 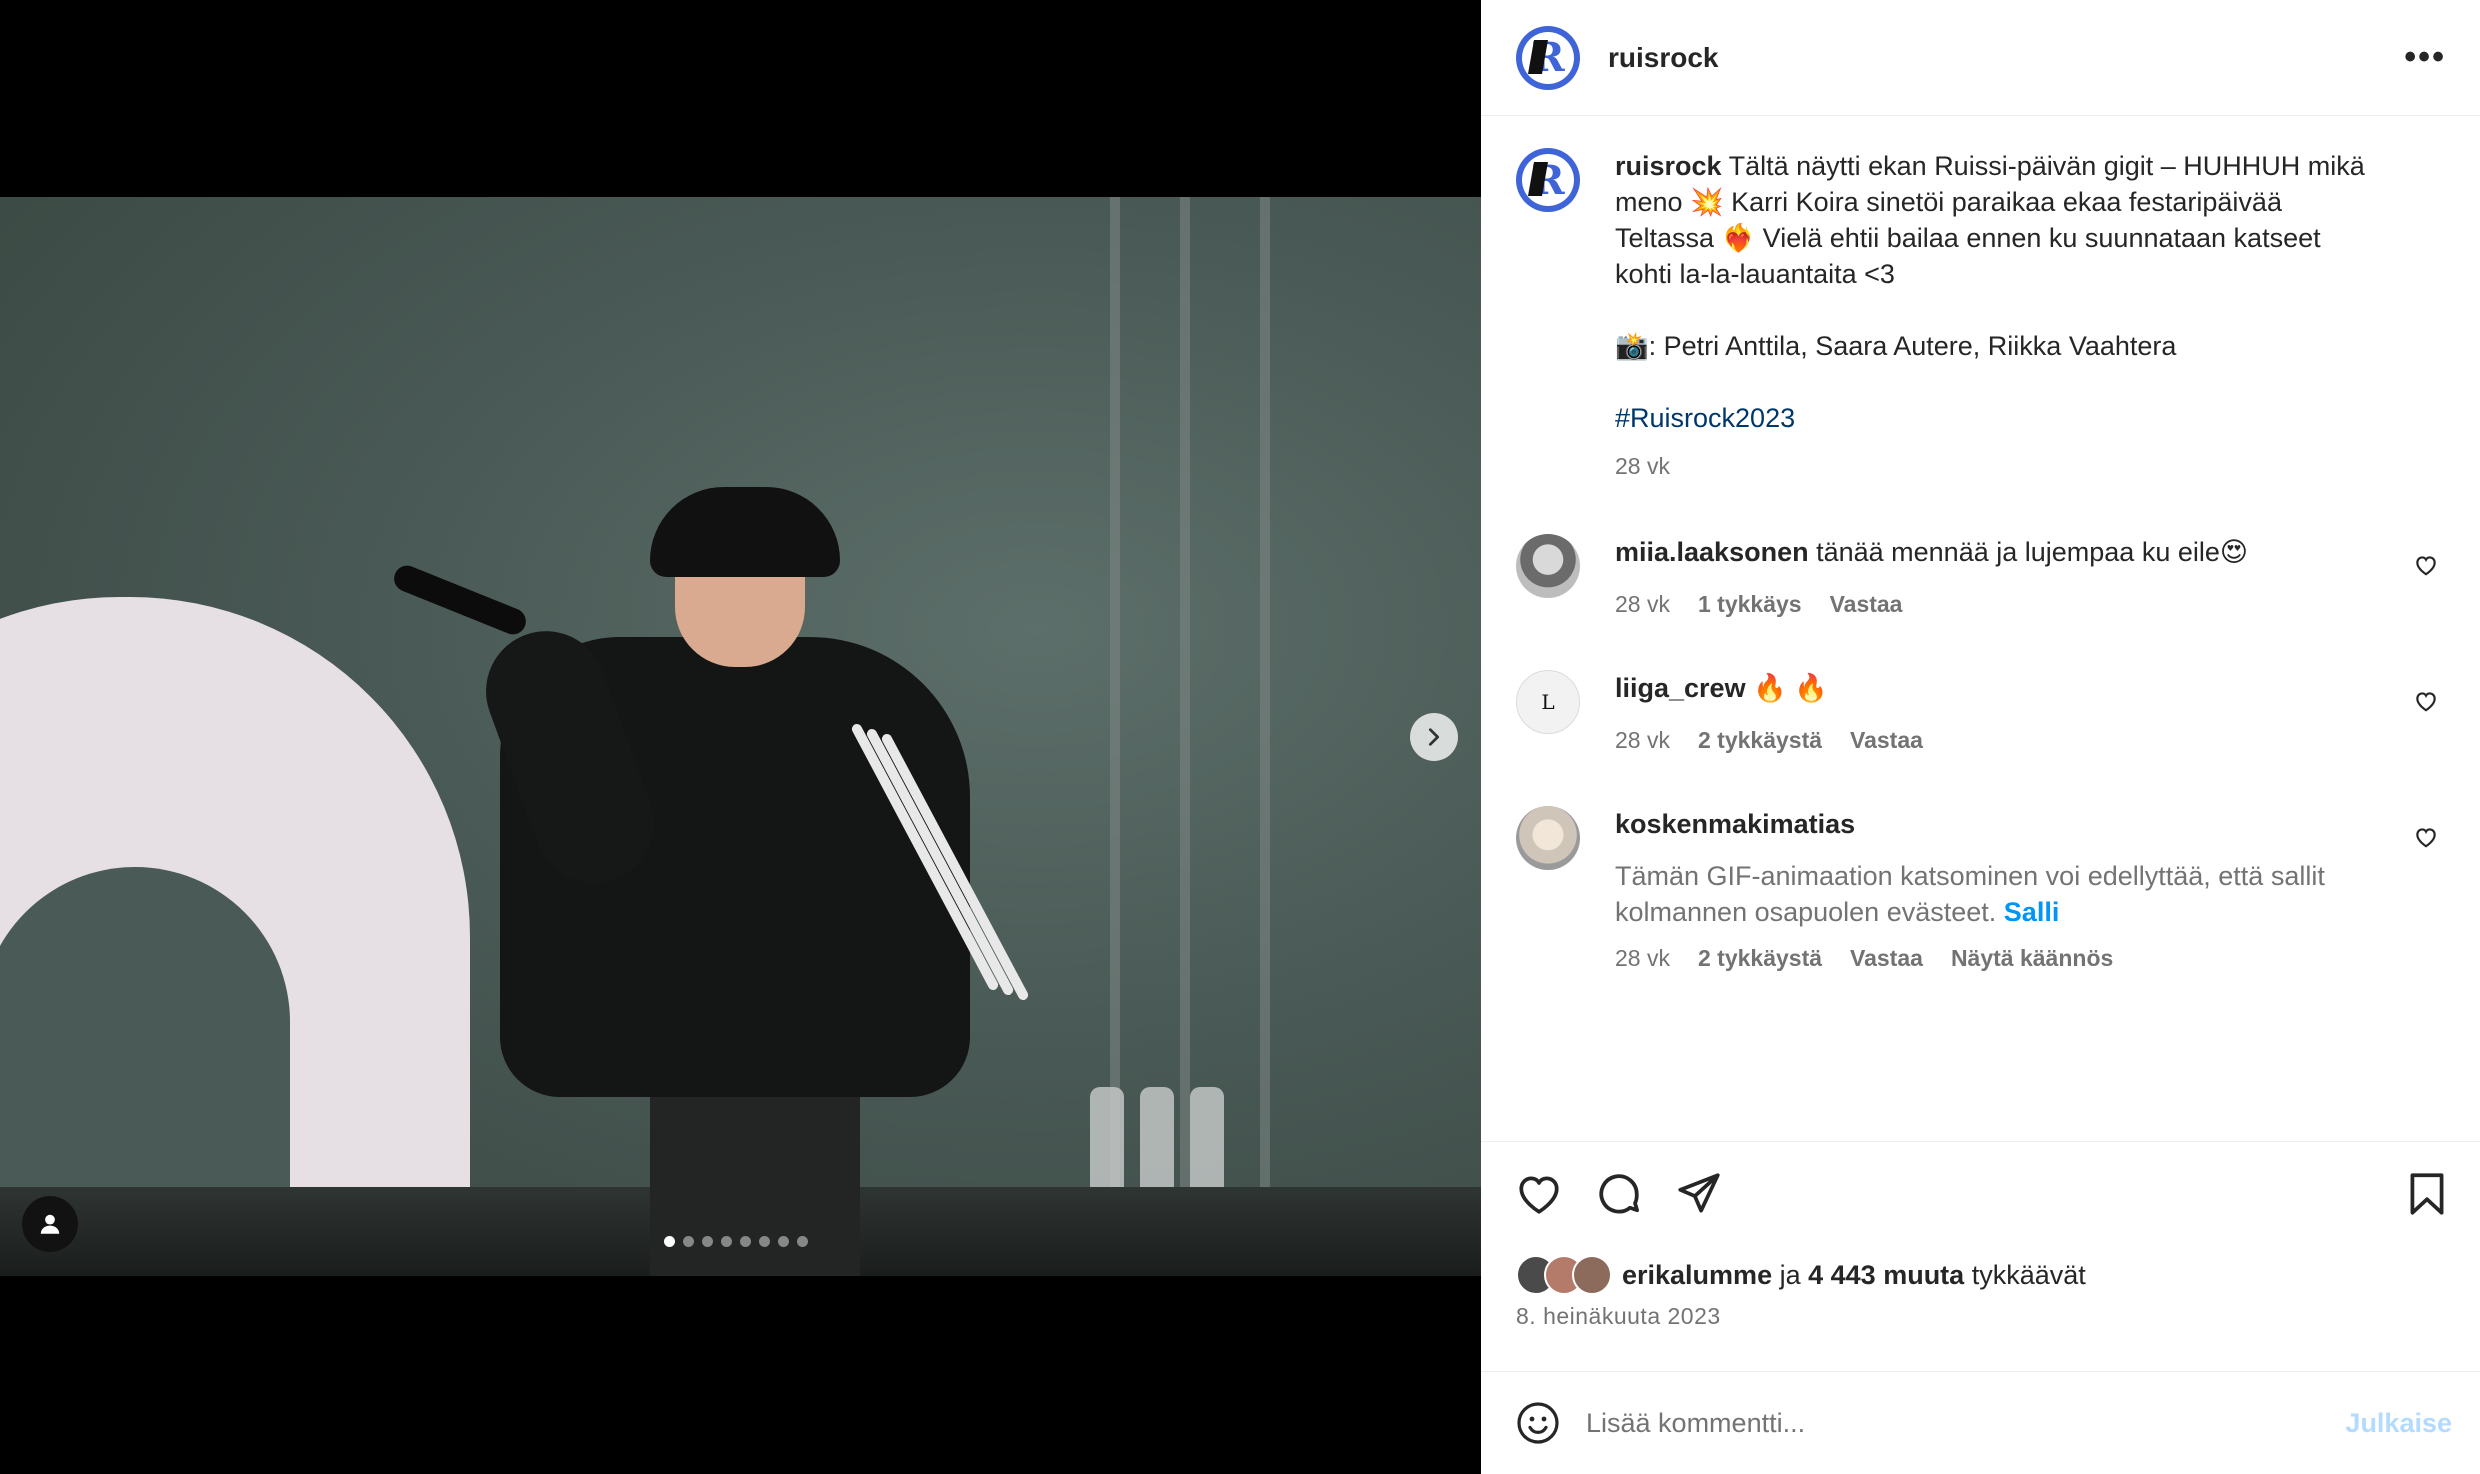 What do you see at coordinates (2015, 418) in the screenshot?
I see `hashtag-link: #Ruisrock2023` at bounding box center [2015, 418].